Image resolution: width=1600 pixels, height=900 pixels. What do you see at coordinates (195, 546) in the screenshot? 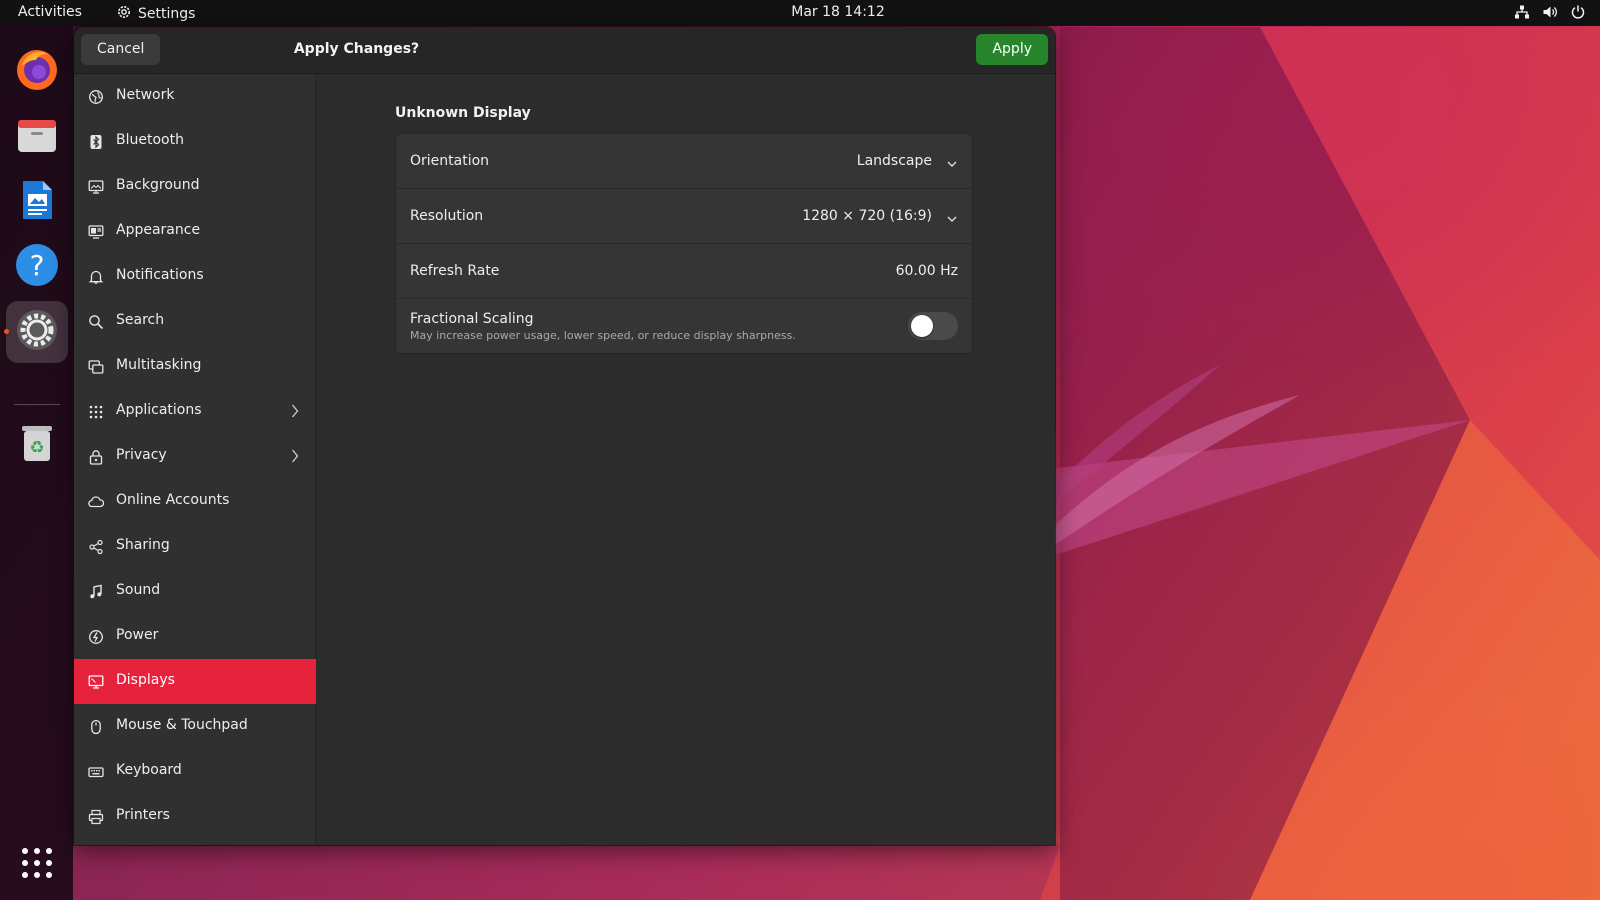
I see `sidebar-item-sharing: Sharing` at bounding box center [195, 546].